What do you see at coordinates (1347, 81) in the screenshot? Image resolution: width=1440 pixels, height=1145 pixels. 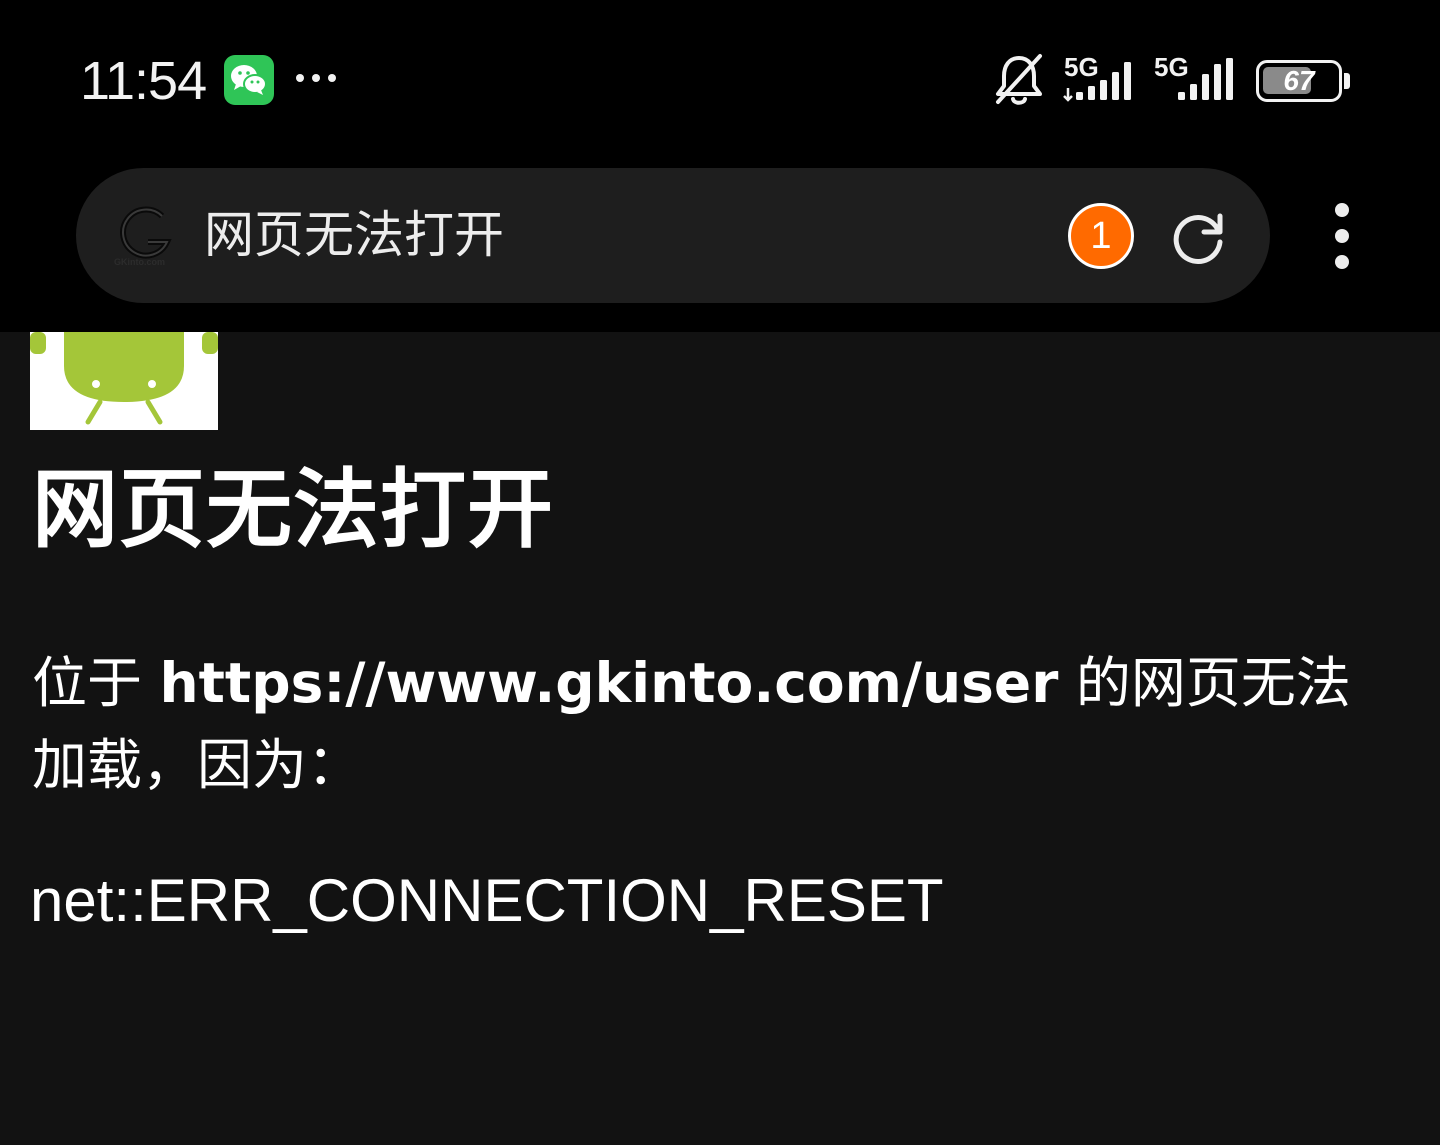 I see `battery-tip` at bounding box center [1347, 81].